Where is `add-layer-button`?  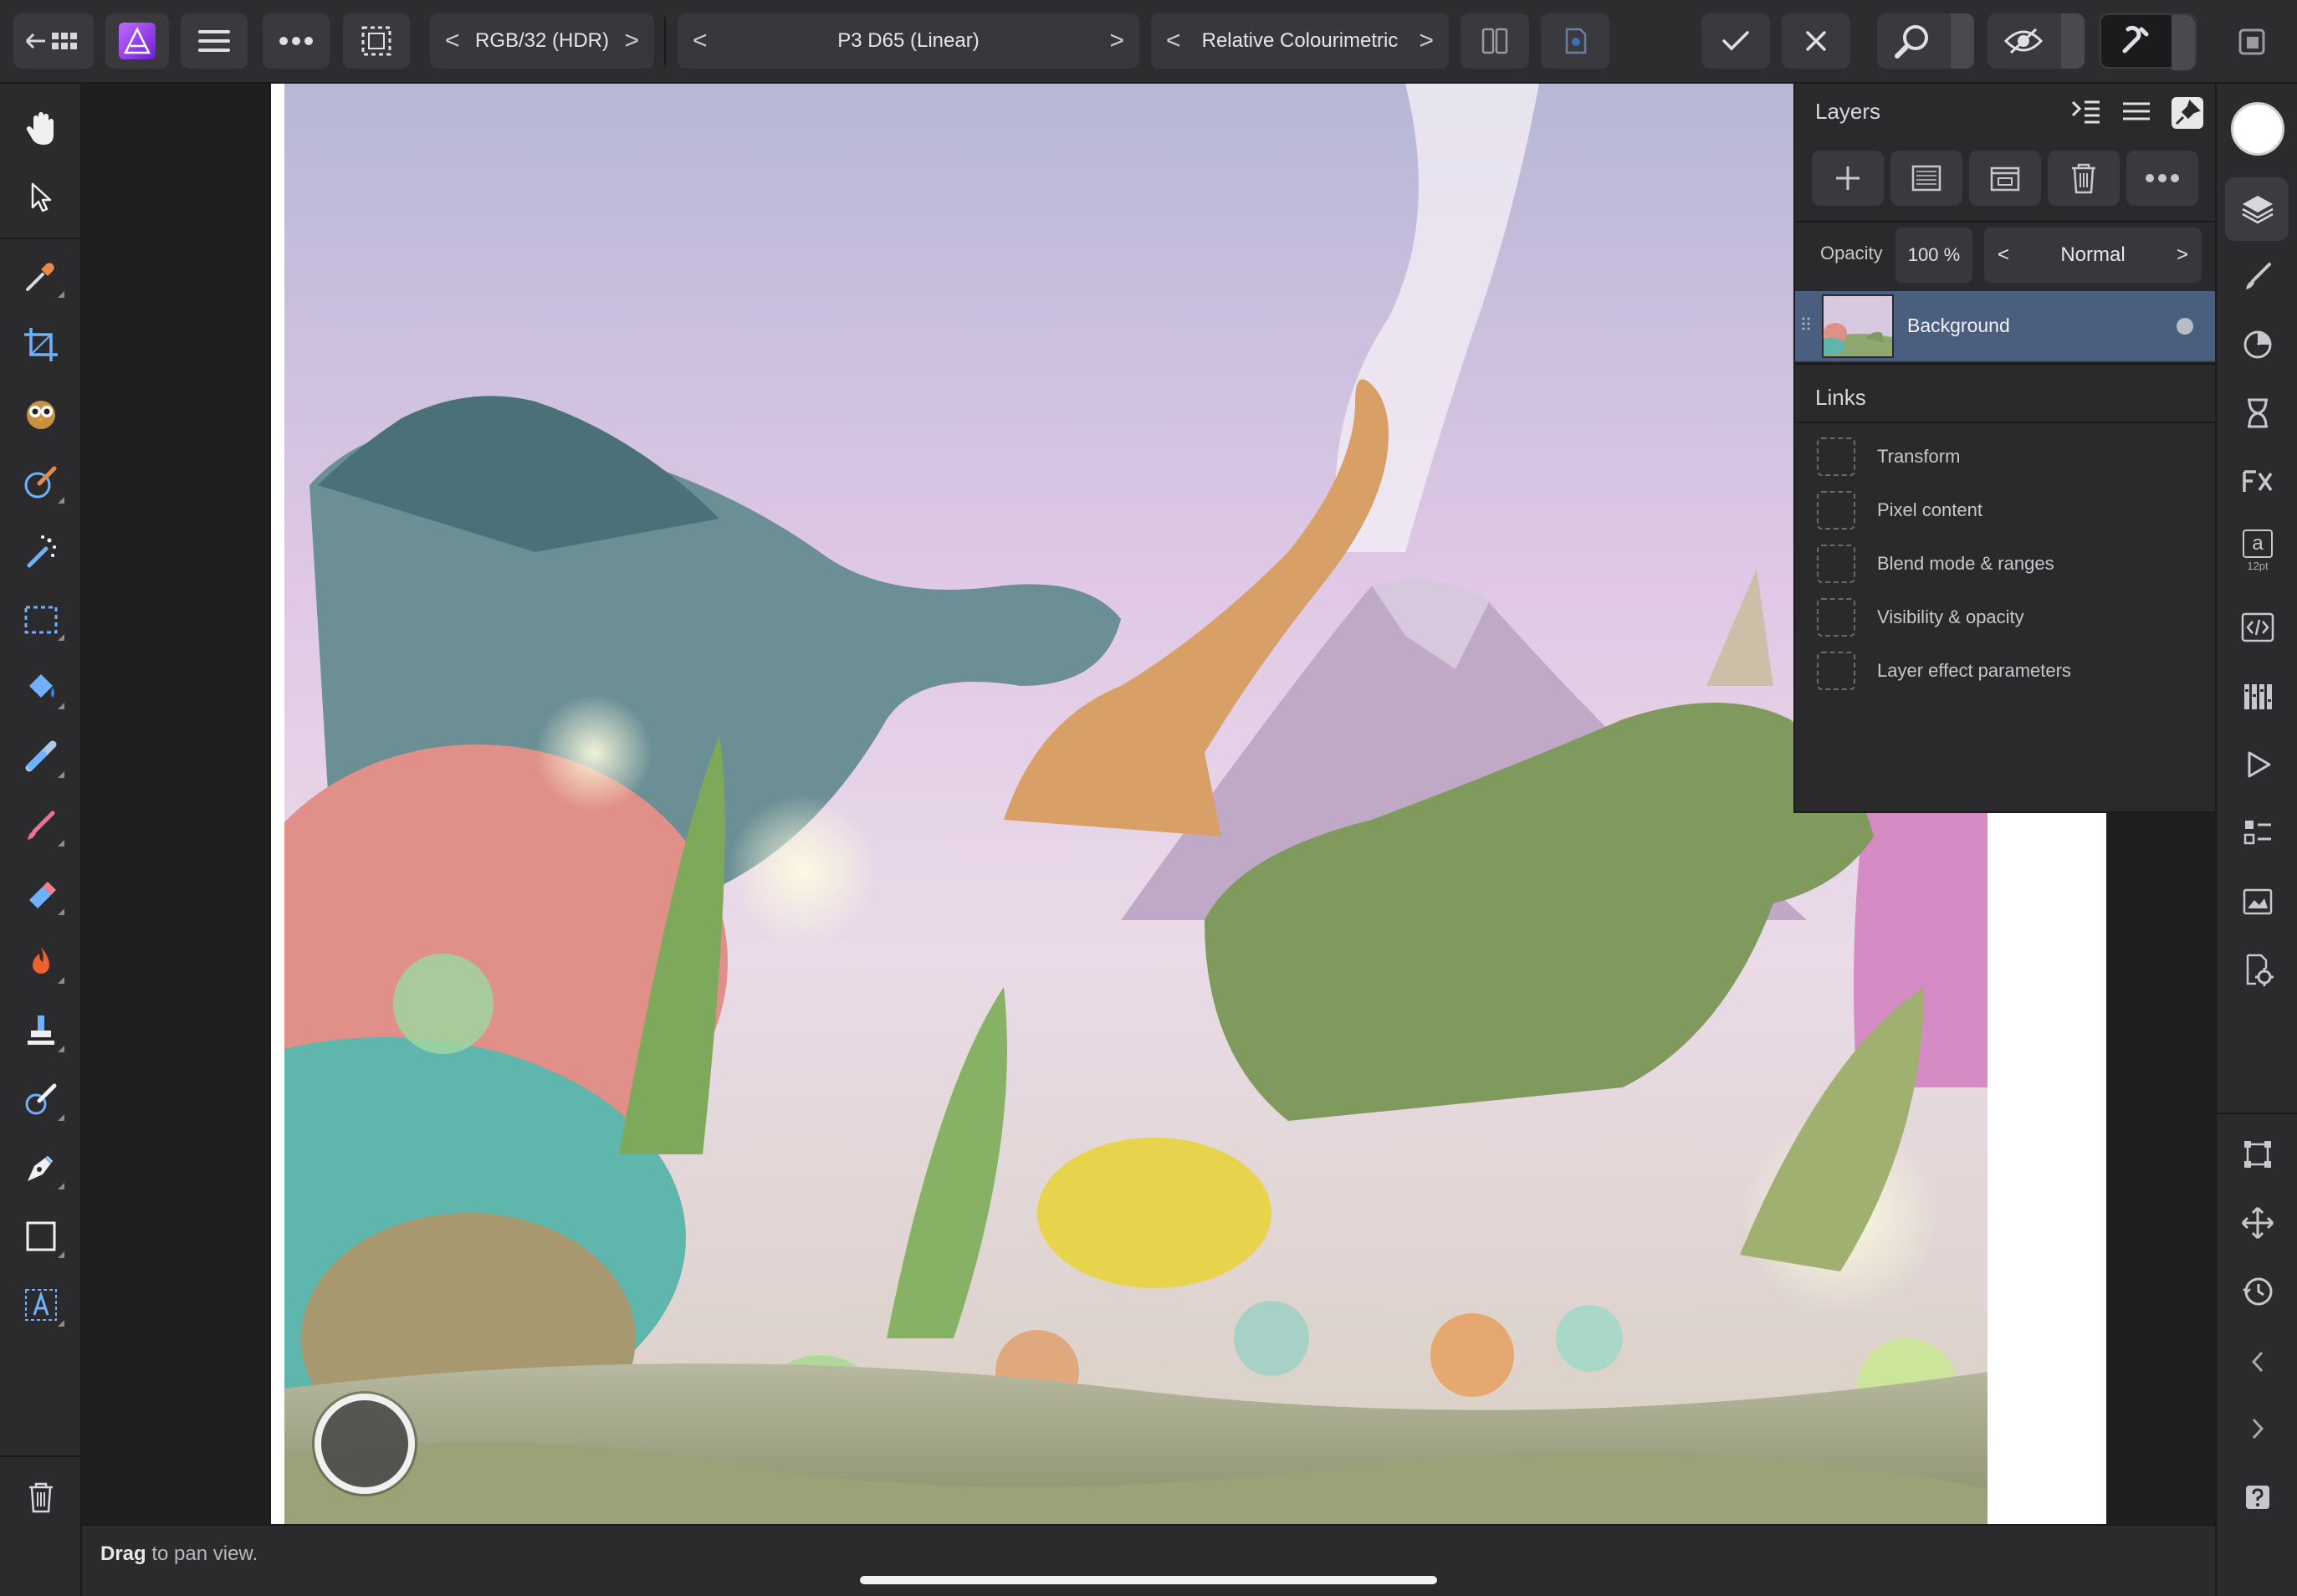
add-layer-button is located at coordinates (1848, 179).